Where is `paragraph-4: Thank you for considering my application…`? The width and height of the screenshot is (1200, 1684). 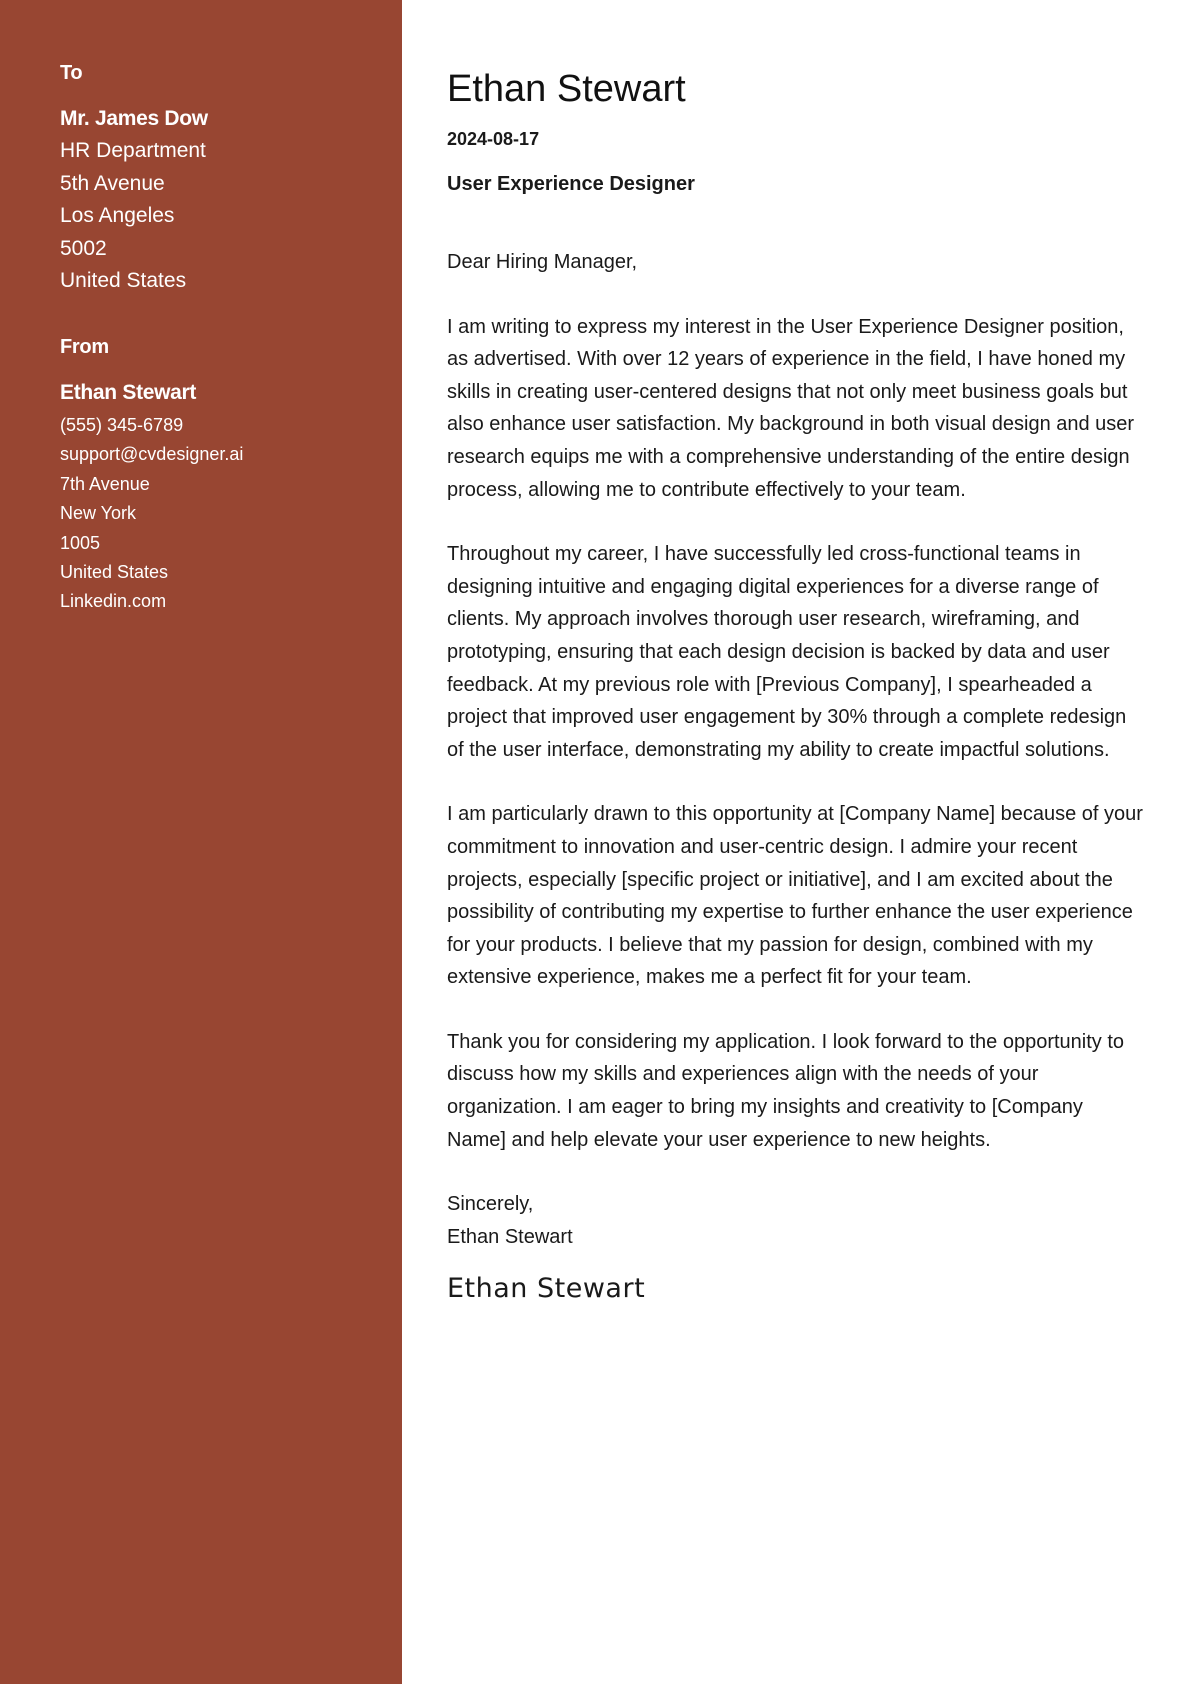 paragraph-4: Thank you for considering my application… is located at coordinates (786, 1090).